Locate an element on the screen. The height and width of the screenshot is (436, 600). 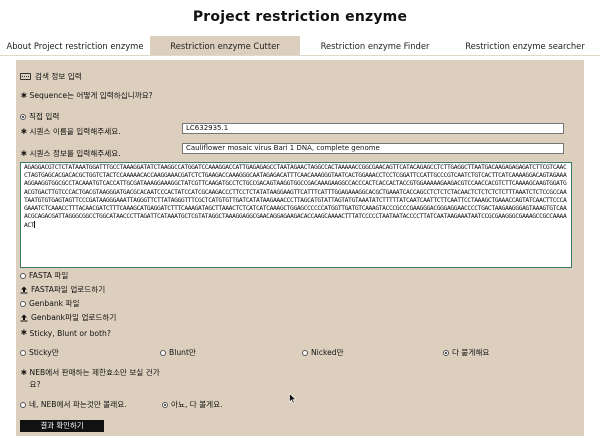
direct-input-option: 직접 입력 is located at coordinates (39, 116).